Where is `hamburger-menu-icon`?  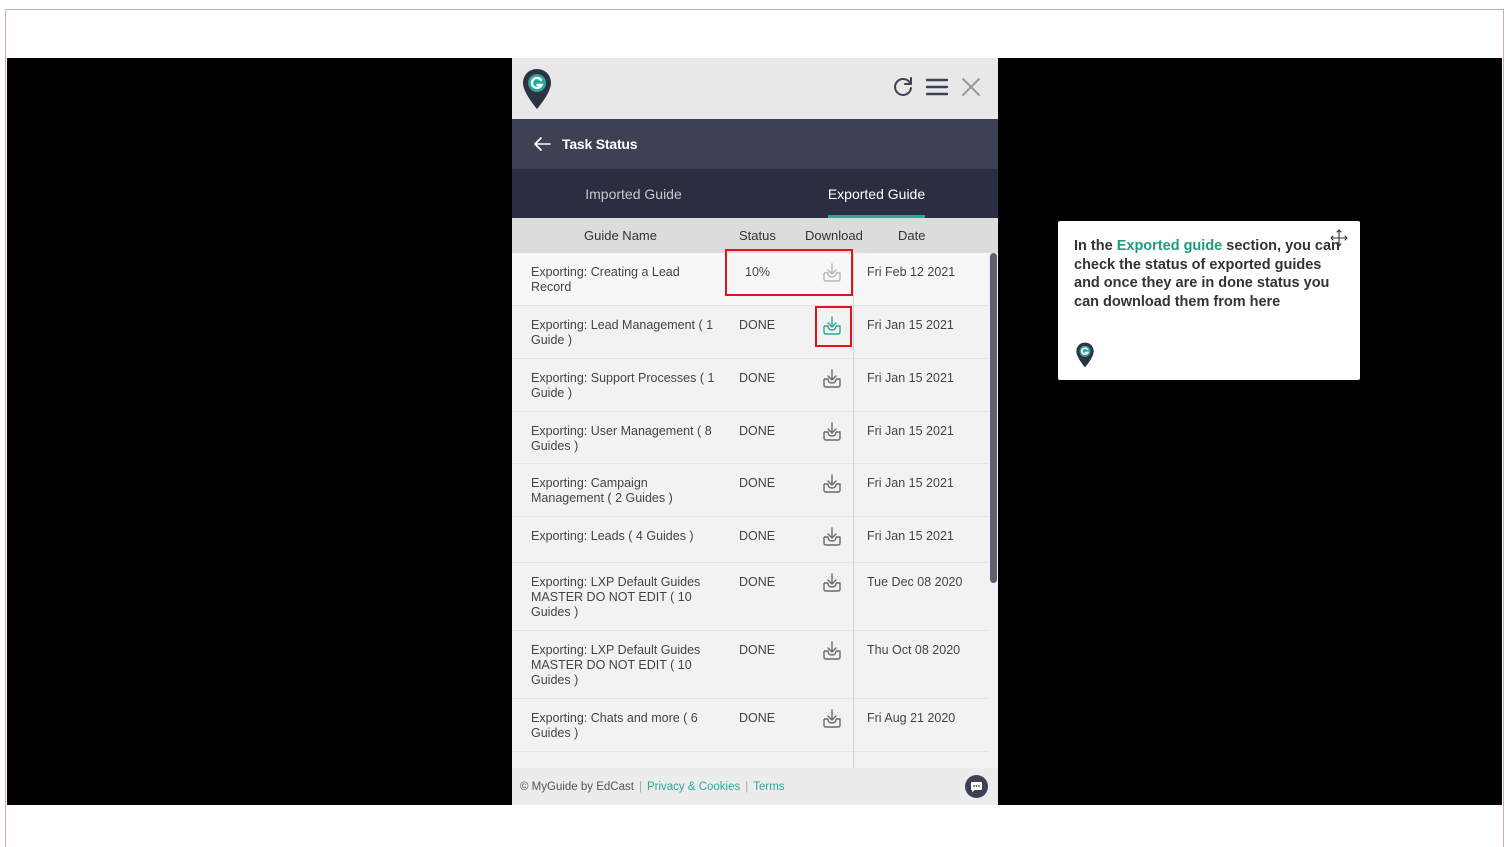 hamburger-menu-icon is located at coordinates (937, 87).